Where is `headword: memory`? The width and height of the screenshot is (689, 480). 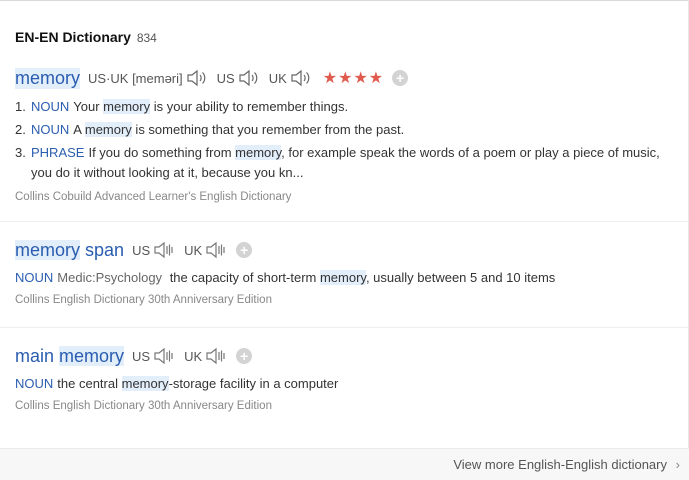 headword: memory is located at coordinates (48, 78).